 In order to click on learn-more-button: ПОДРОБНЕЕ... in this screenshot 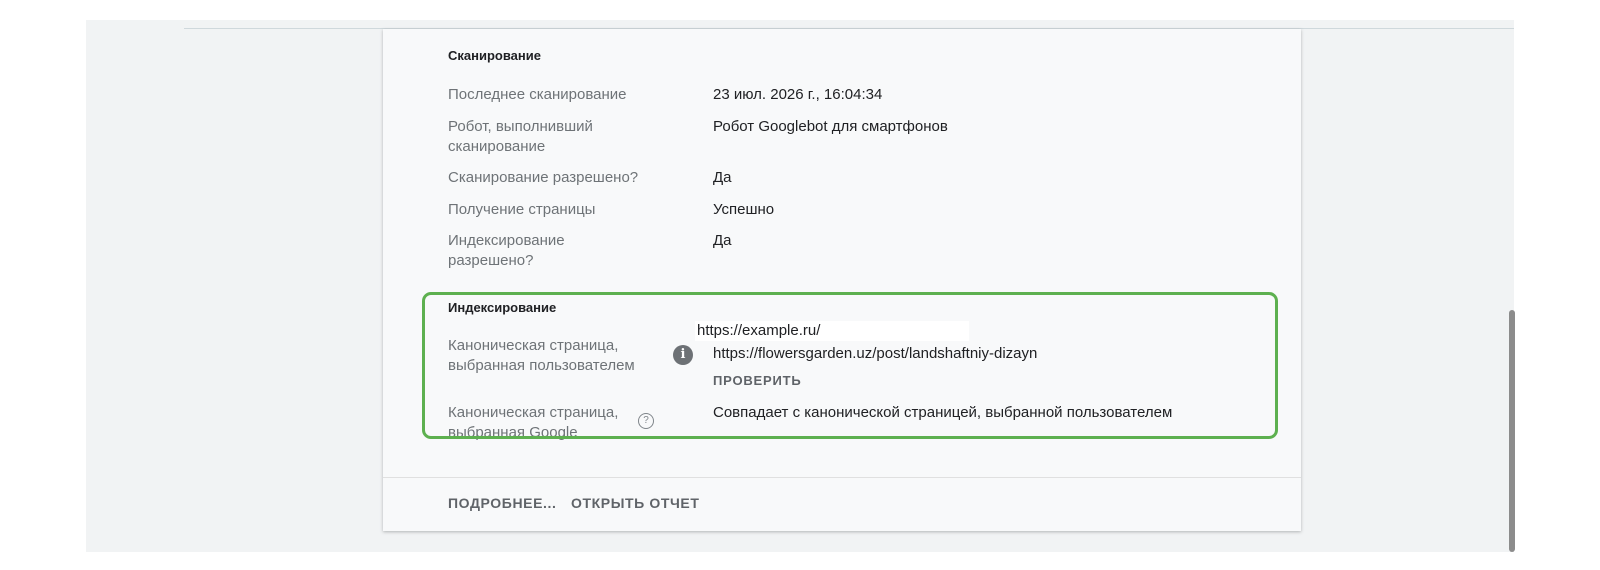, I will do `click(502, 503)`.